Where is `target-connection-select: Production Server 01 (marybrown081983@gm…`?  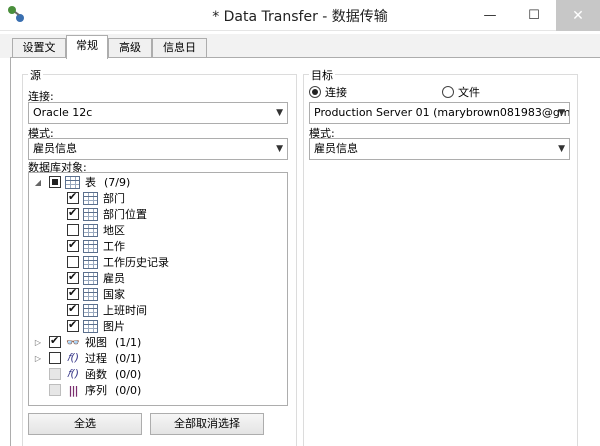
target-connection-select: Production Server 01 (marybrown081983@gm… is located at coordinates (439, 113).